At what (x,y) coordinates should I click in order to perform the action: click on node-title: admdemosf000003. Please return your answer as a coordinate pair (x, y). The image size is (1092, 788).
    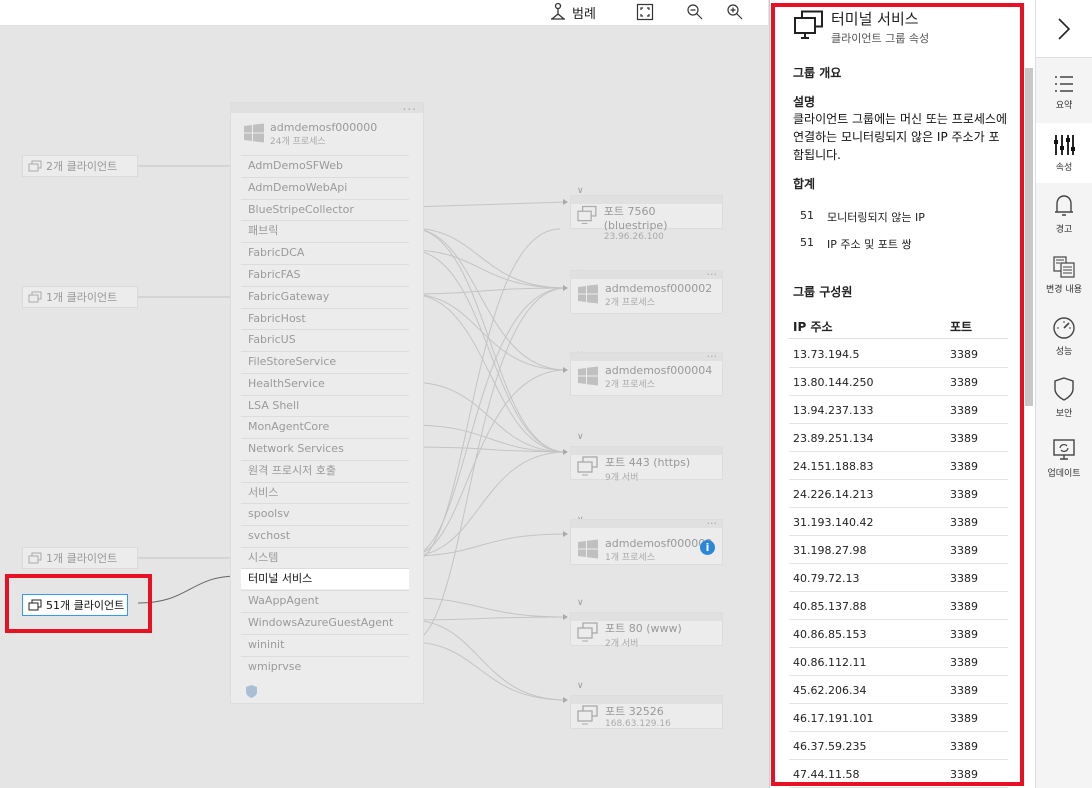
    Looking at the image, I should click on (659, 543).